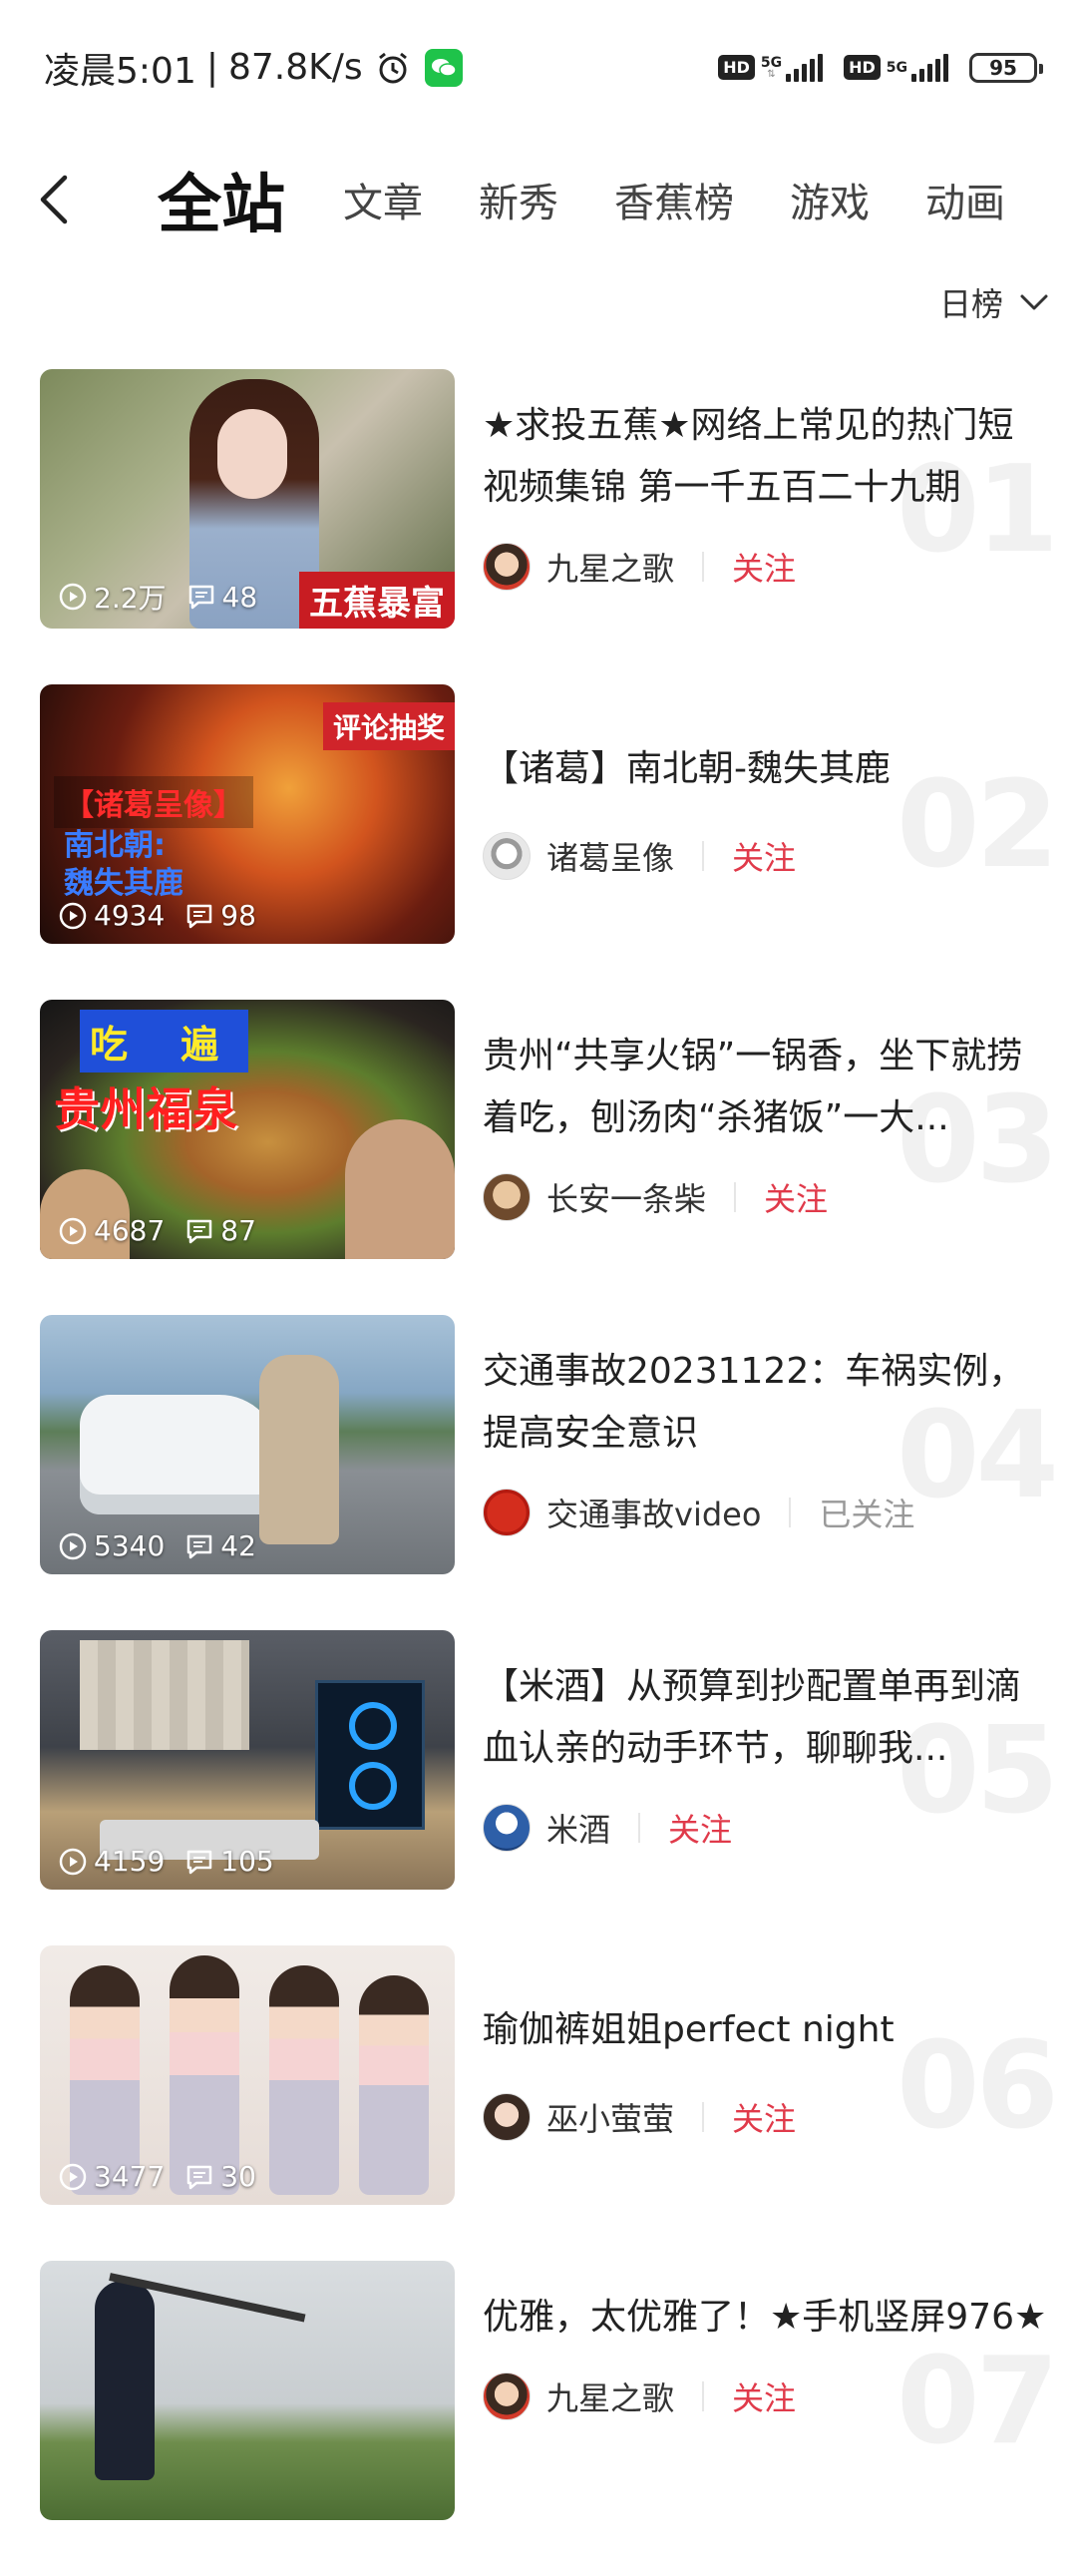  What do you see at coordinates (130, 1861) in the screenshot?
I see `play-count: 4159` at bounding box center [130, 1861].